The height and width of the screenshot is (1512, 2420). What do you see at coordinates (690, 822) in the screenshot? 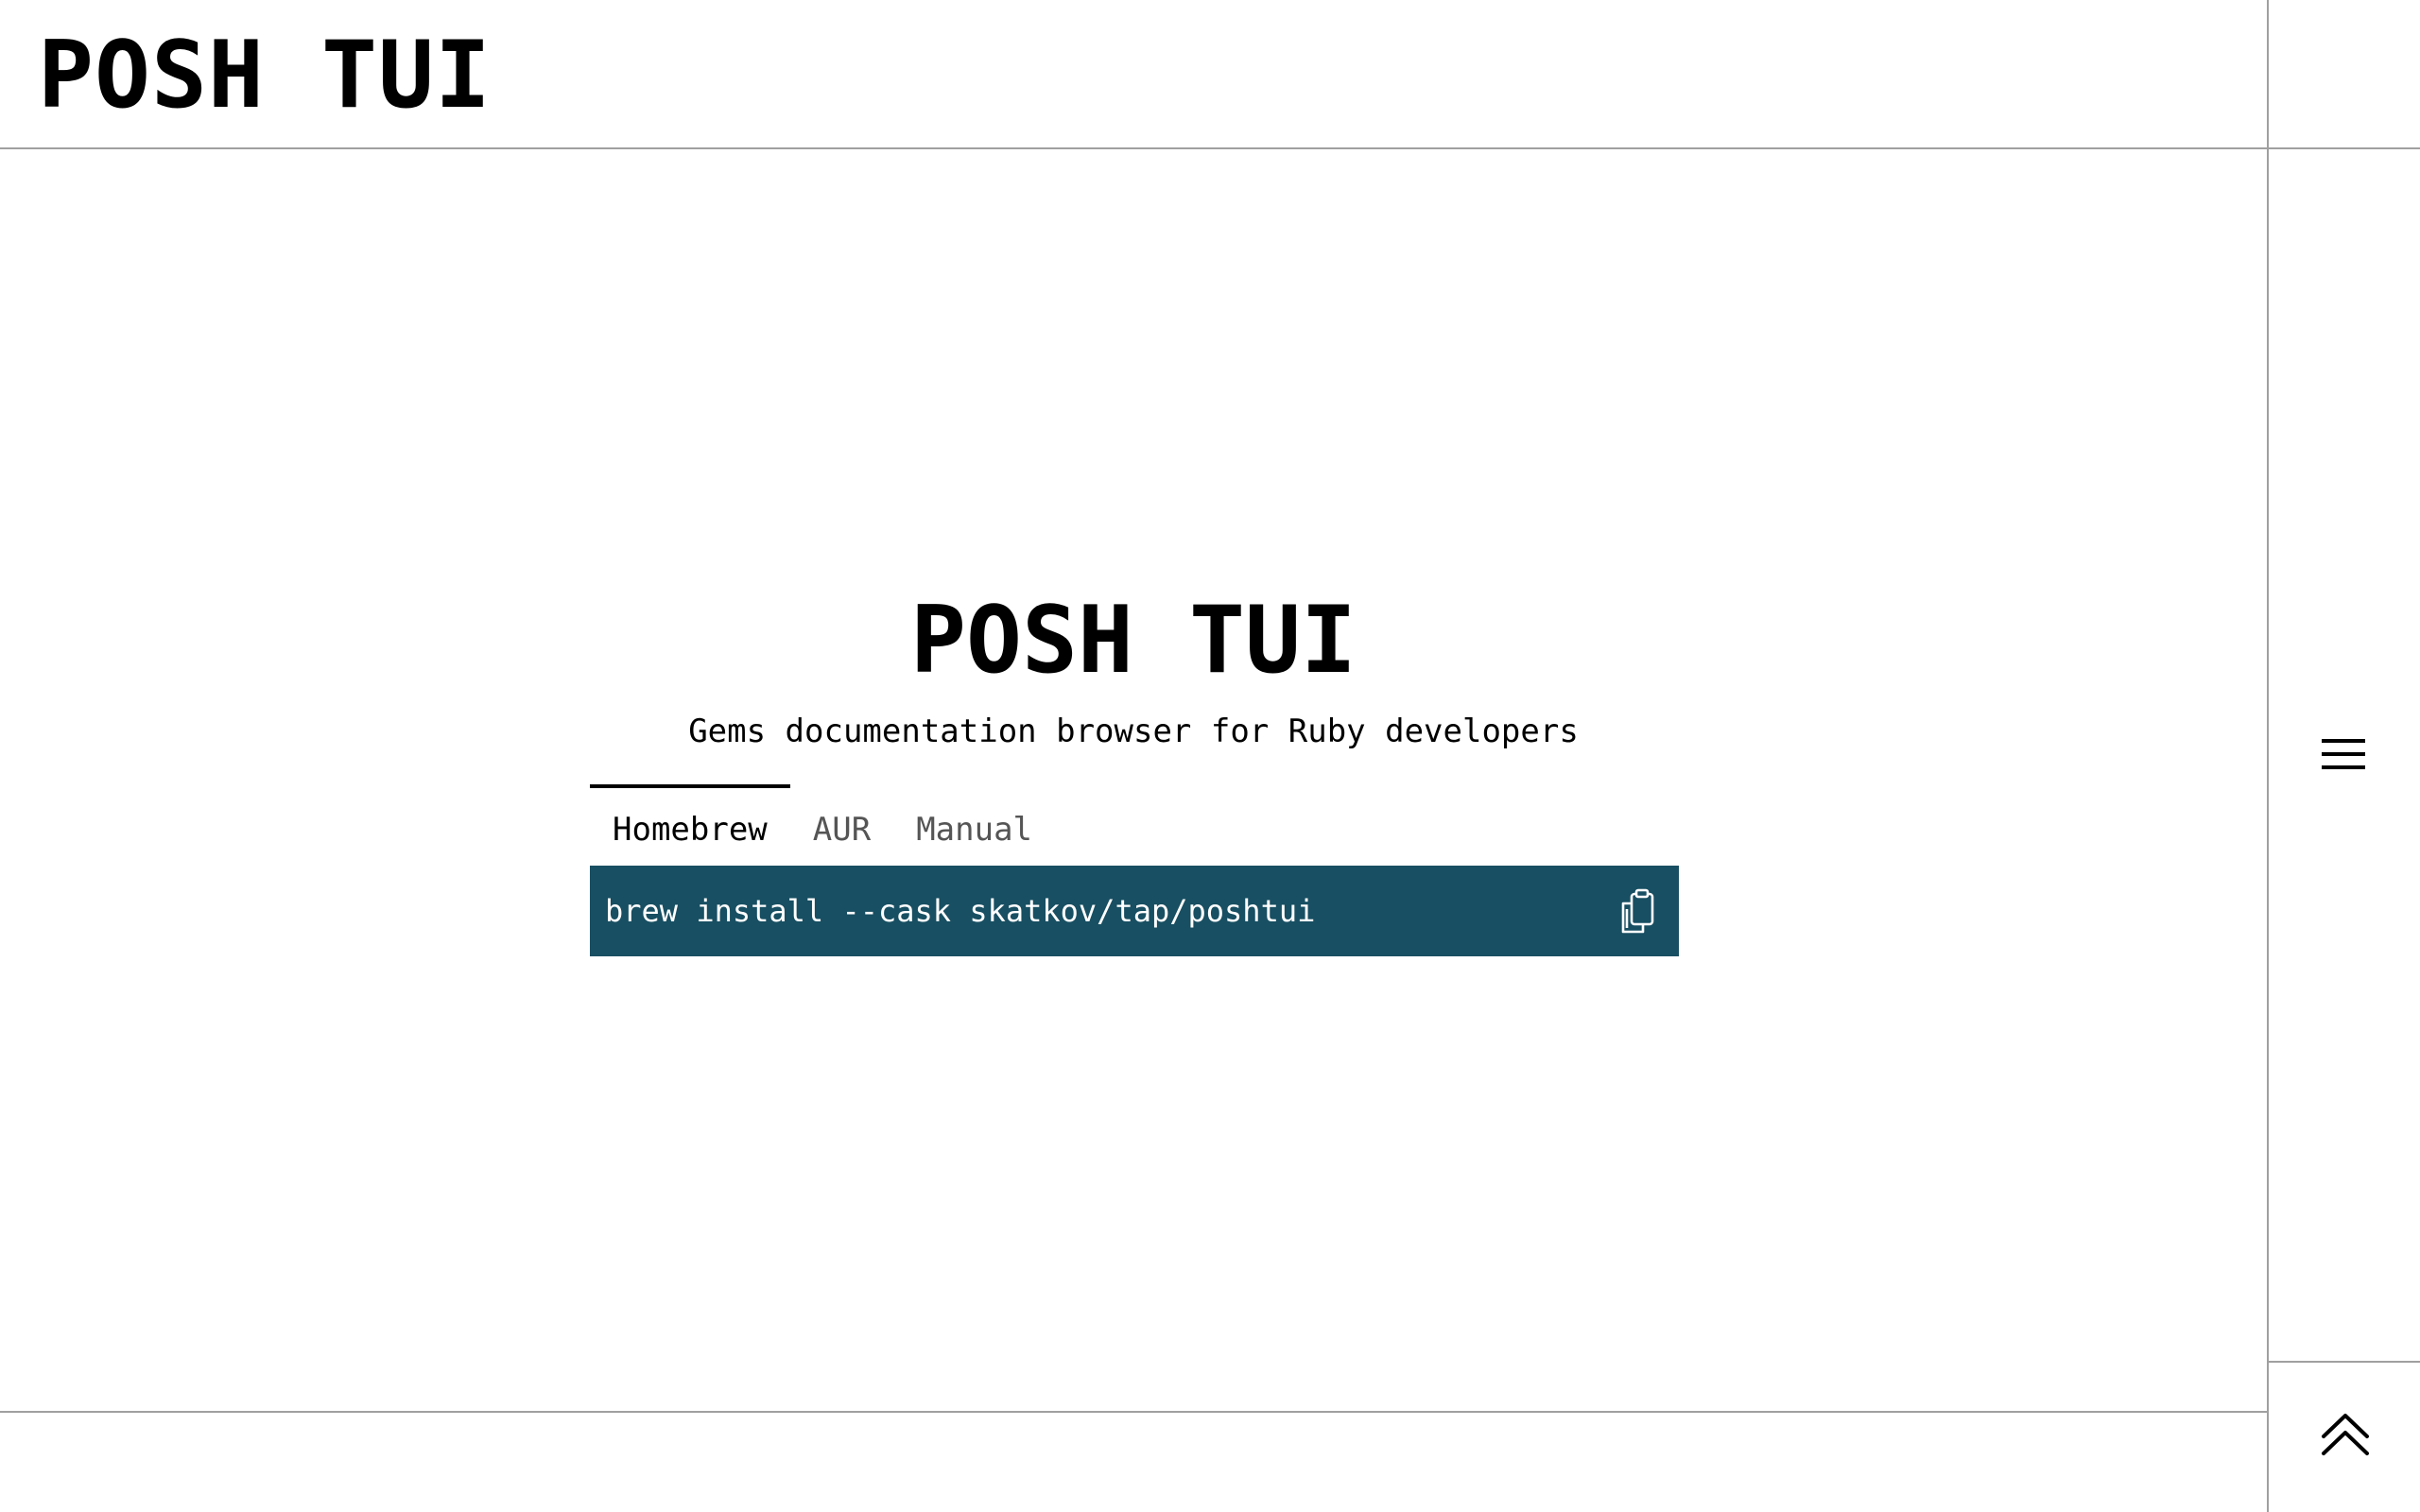
I see `tab-homebrew: Homebrew` at bounding box center [690, 822].